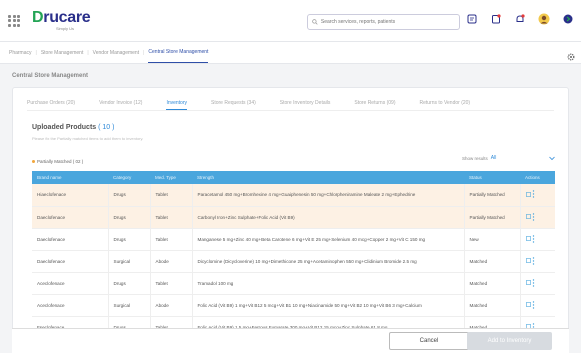 This screenshot has height=353, width=581. Describe the element at coordinates (389, 22) in the screenshot. I see `search-input` at that location.